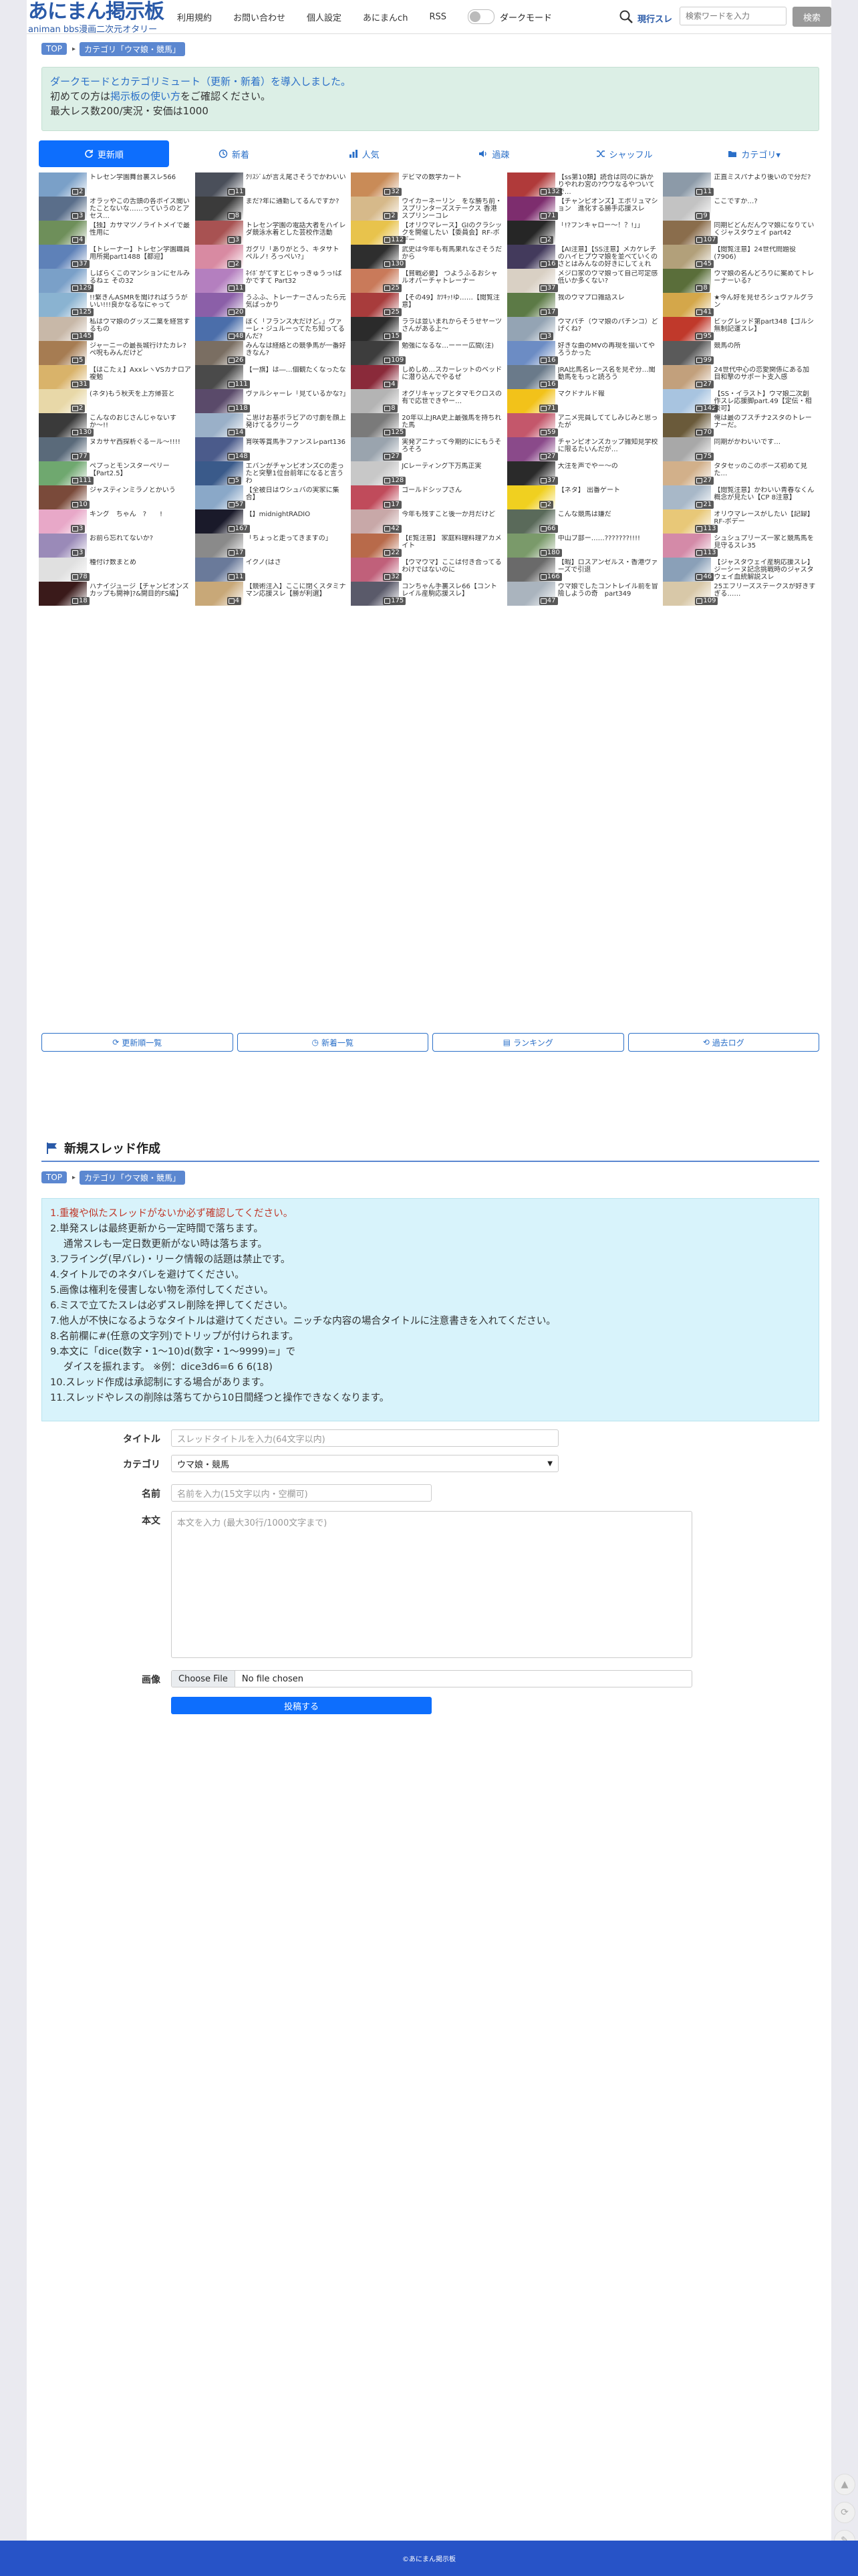 This screenshot has height=2576, width=858. Describe the element at coordinates (272, 594) in the screenshot. I see `thread-item: 4 【競術注入】ここに閉くスタミナマン応援スレ【勝が利選】` at that location.